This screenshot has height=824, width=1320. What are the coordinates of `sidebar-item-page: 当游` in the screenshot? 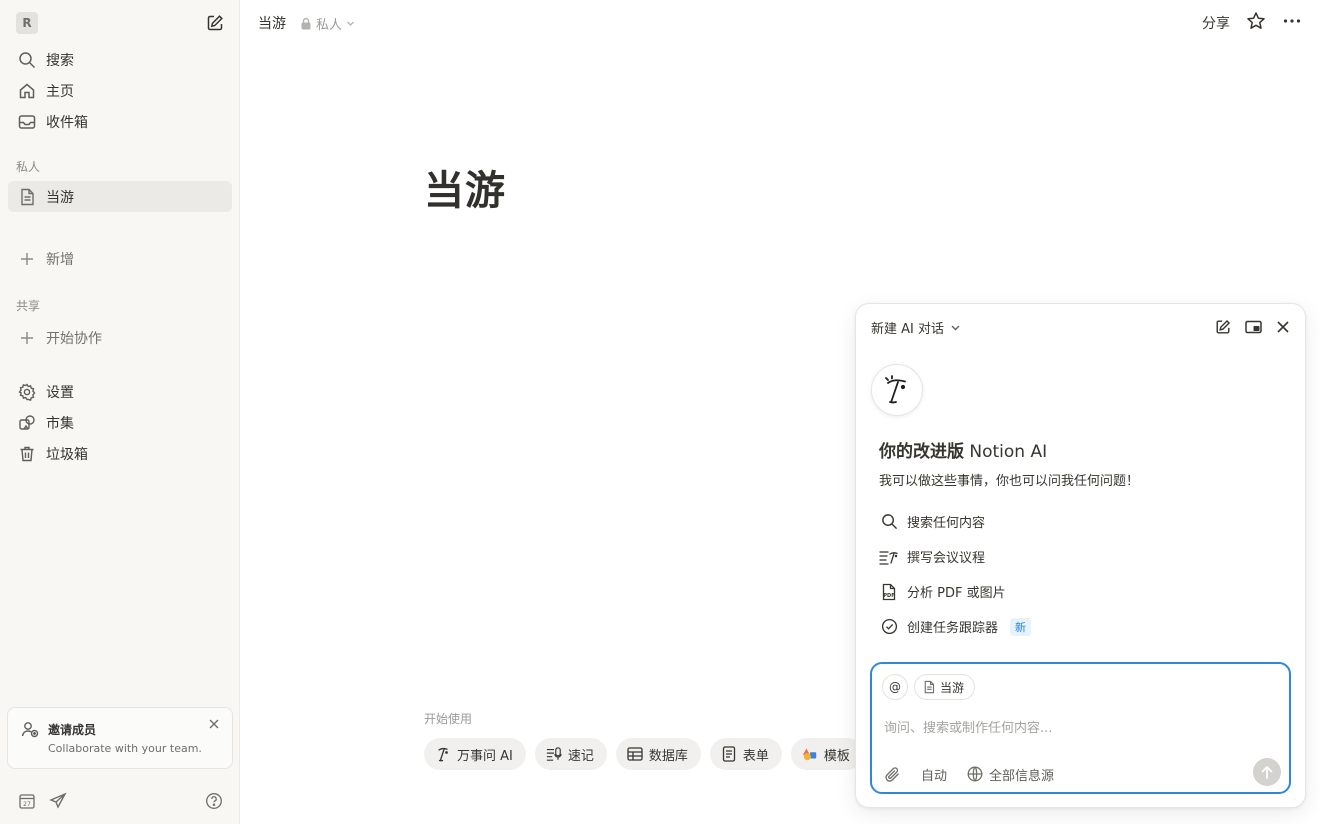 It's located at (120, 196).